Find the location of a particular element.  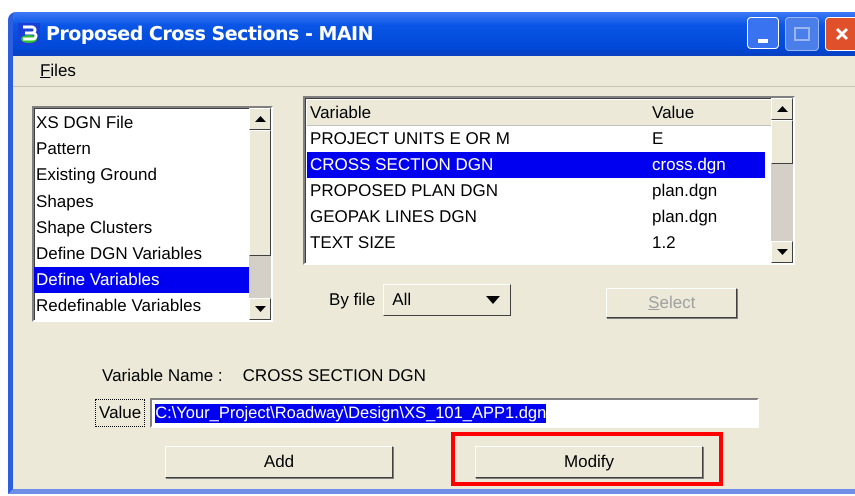

by-file-label: By file is located at coordinates (352, 300).